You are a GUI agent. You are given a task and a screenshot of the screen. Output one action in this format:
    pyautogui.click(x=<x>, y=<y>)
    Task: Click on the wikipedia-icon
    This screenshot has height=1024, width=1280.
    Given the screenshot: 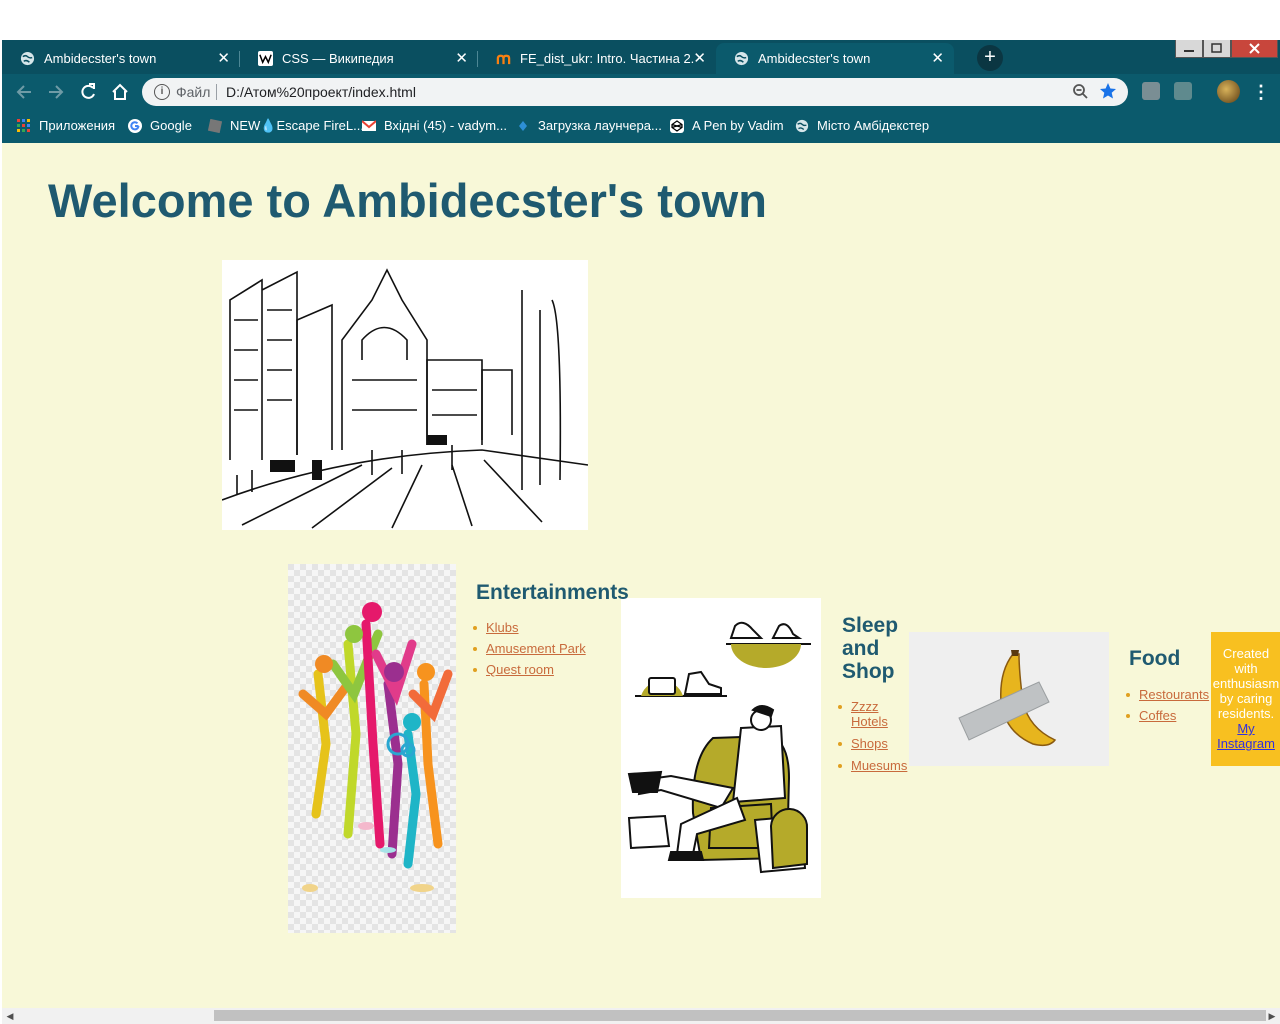 What is the action you would take?
    pyautogui.click(x=265, y=58)
    